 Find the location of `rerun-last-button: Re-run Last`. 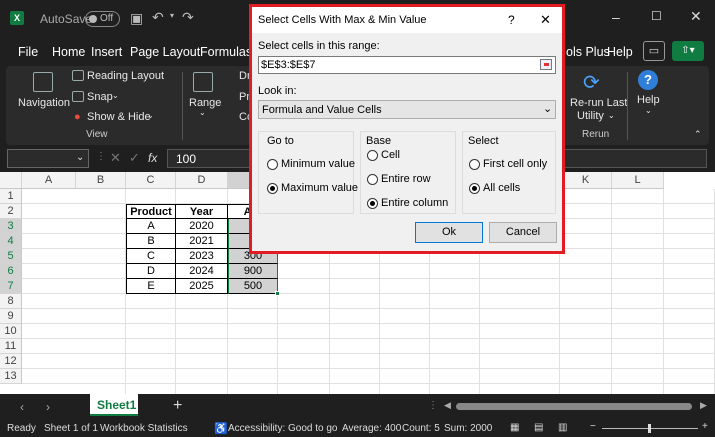

rerun-last-button: Re-run Last is located at coordinates (598, 103).